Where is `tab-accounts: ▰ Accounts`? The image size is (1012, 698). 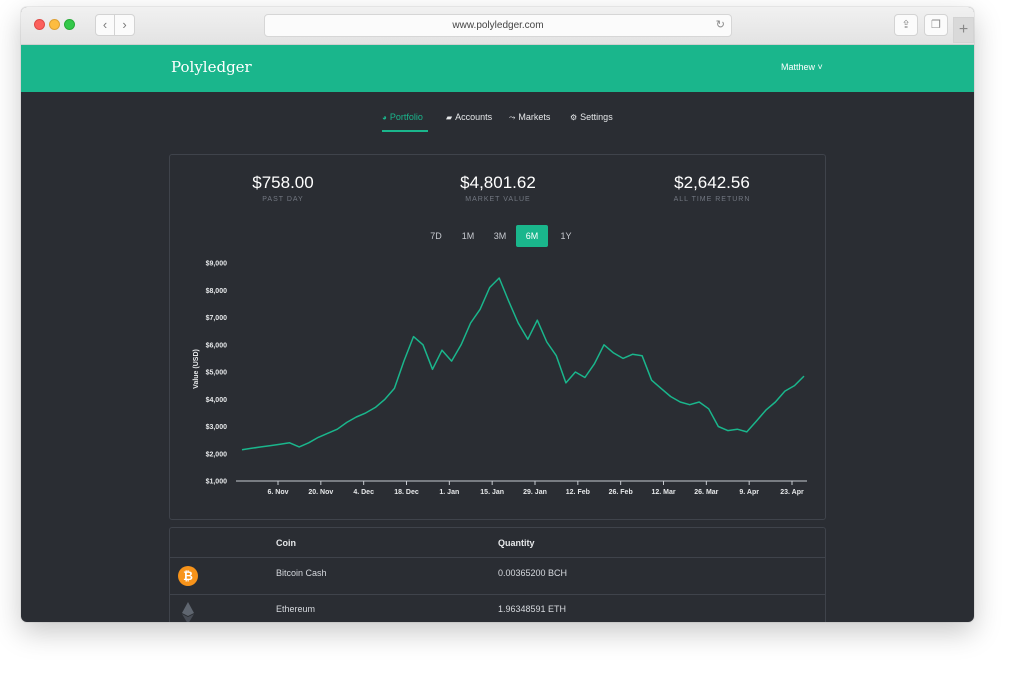
tab-accounts: ▰ Accounts is located at coordinates (469, 117).